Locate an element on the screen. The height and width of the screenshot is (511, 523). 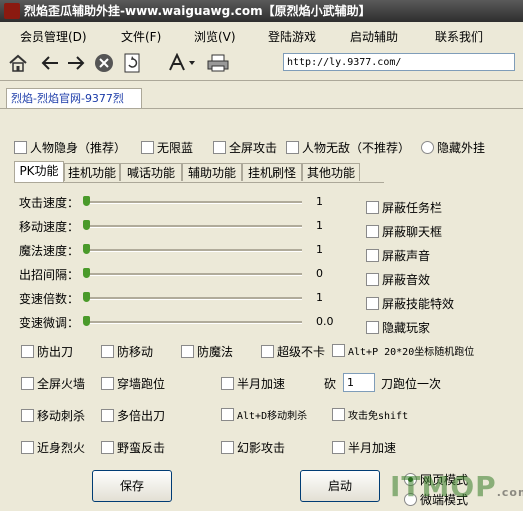
slider-move-speed is located at coordinates (192, 225).